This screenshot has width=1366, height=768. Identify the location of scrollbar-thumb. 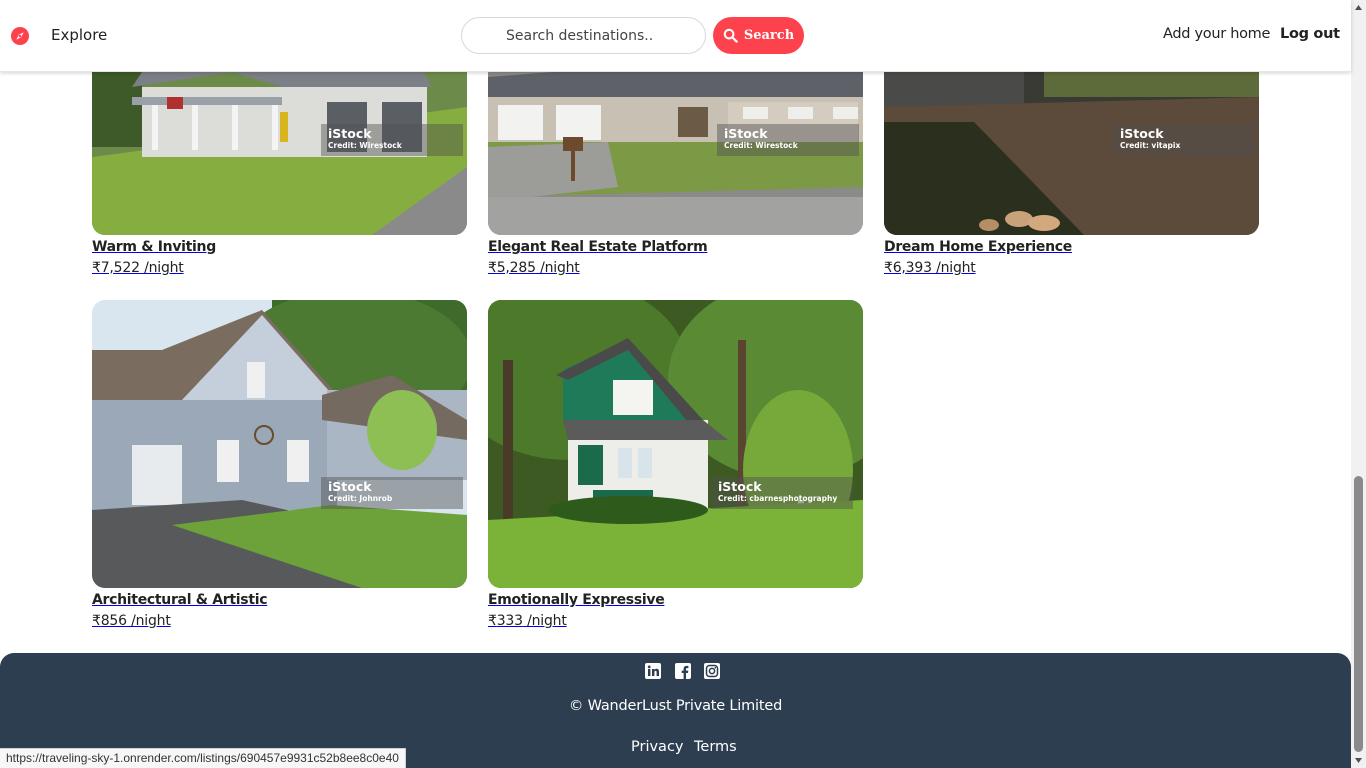
(1358, 614).